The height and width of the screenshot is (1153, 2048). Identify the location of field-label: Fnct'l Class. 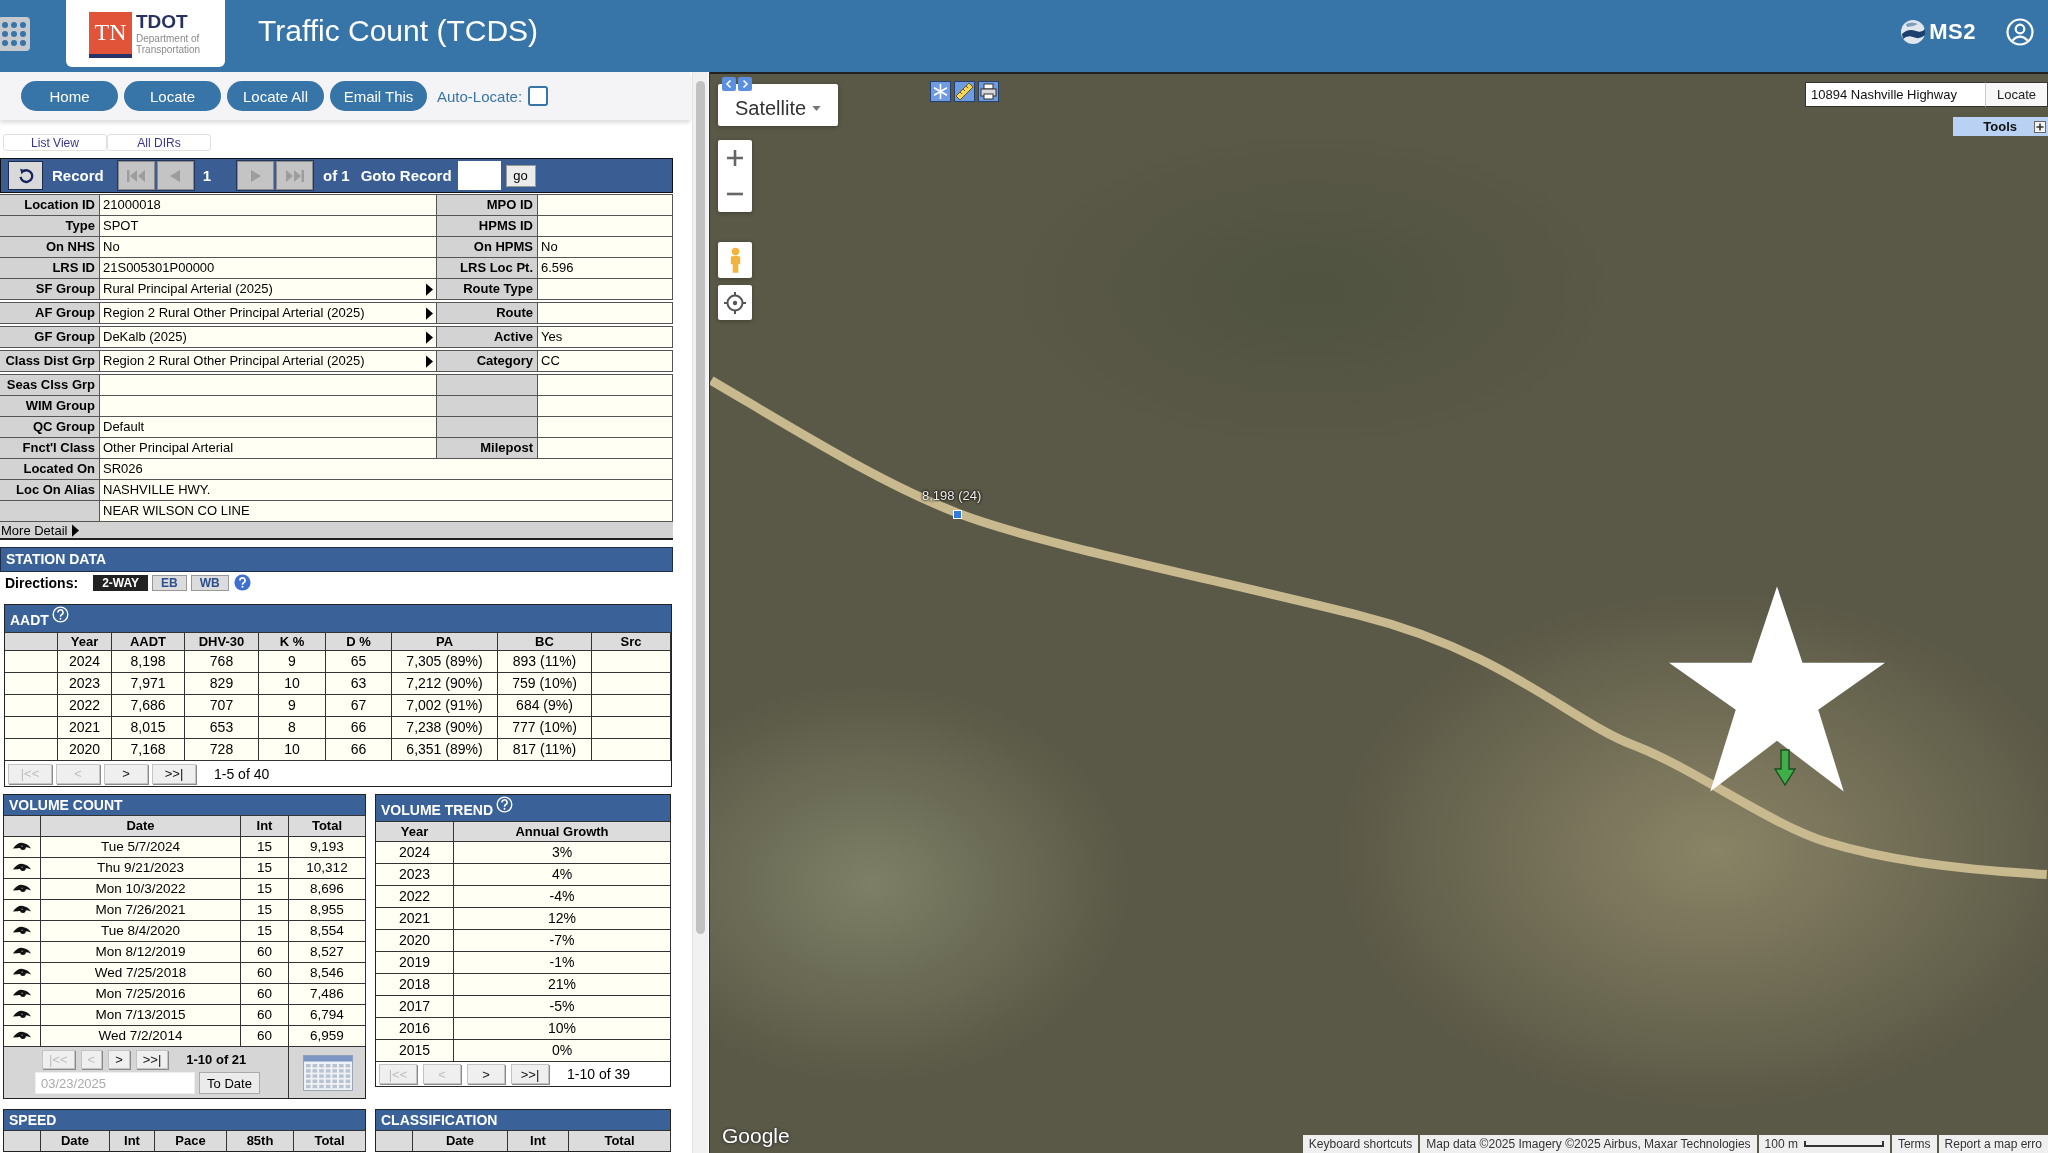
(50, 448).